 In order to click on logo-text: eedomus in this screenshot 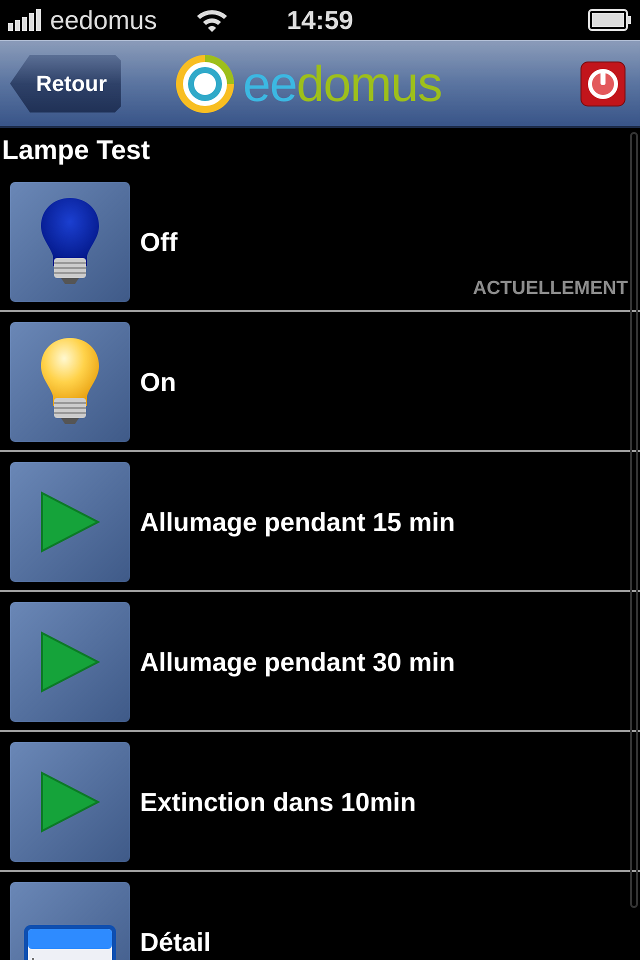, I will do `click(342, 83)`.